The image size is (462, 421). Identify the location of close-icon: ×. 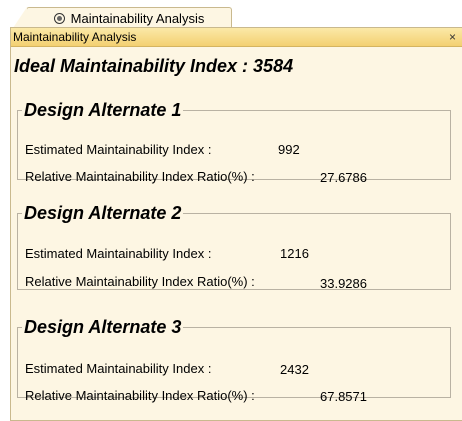
(452, 37).